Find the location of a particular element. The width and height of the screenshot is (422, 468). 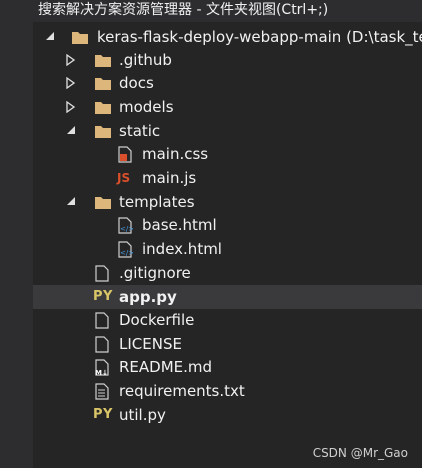

tree-item-util-py: PY util.py is located at coordinates (227, 415).